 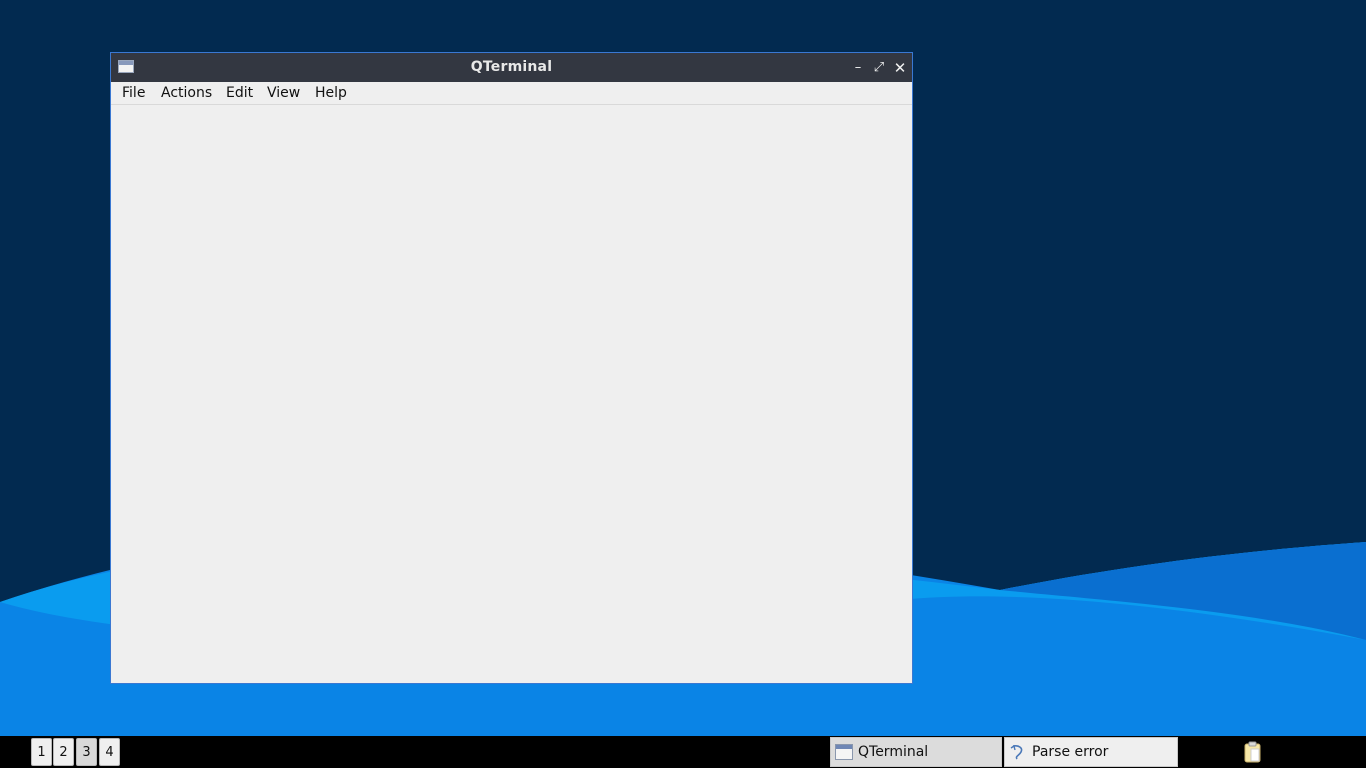 What do you see at coordinates (239, 93) in the screenshot?
I see `menu-edit: Edit` at bounding box center [239, 93].